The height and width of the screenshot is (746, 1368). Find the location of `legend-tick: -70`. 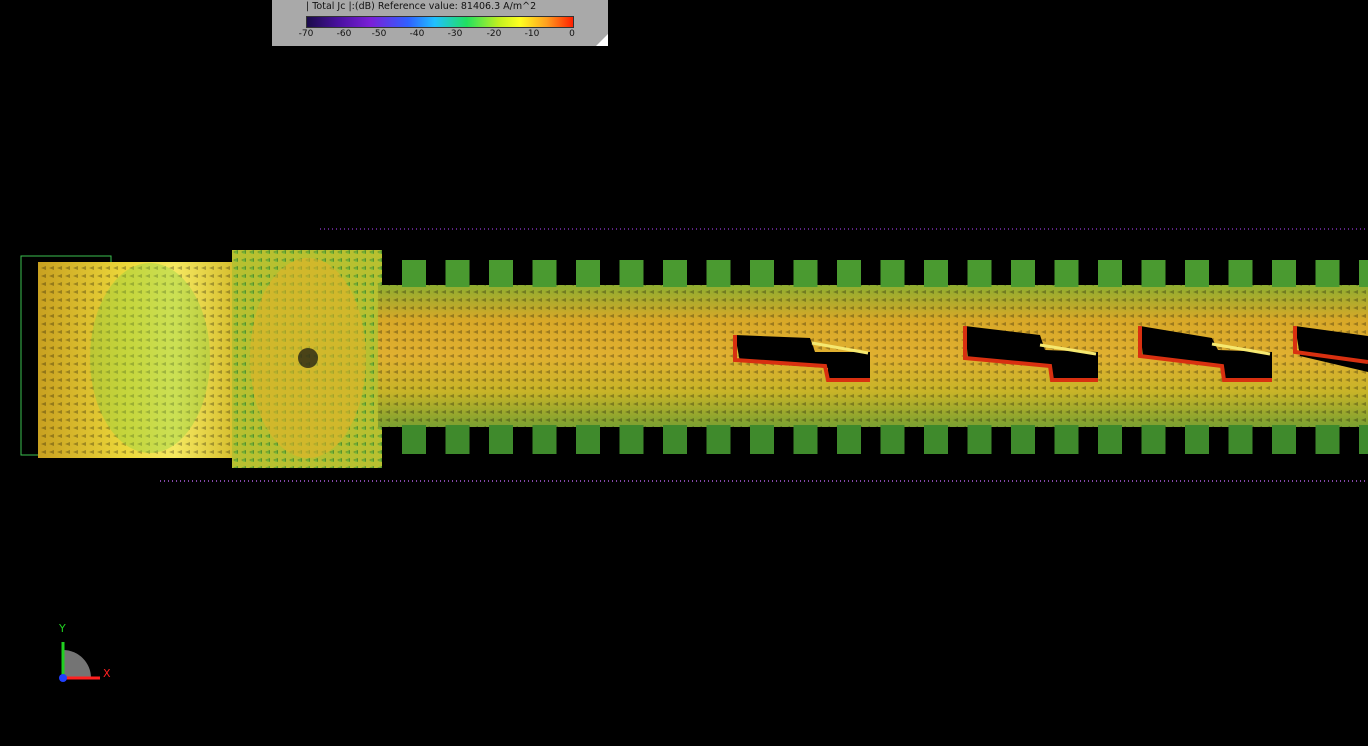

legend-tick: -70 is located at coordinates (306, 34).